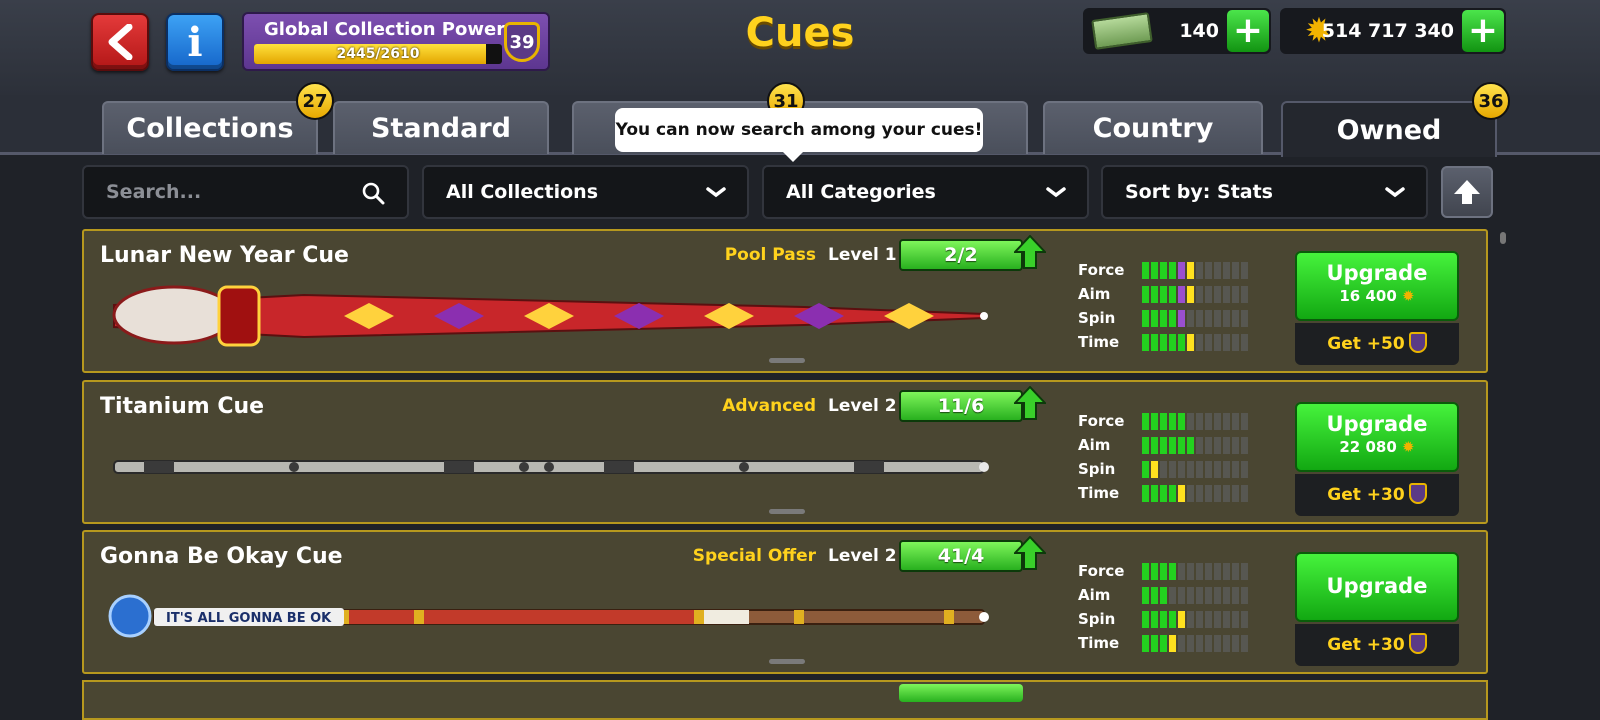 This screenshot has width=1600, height=720. I want to click on collections-dropdown: All Collections, so click(585, 192).